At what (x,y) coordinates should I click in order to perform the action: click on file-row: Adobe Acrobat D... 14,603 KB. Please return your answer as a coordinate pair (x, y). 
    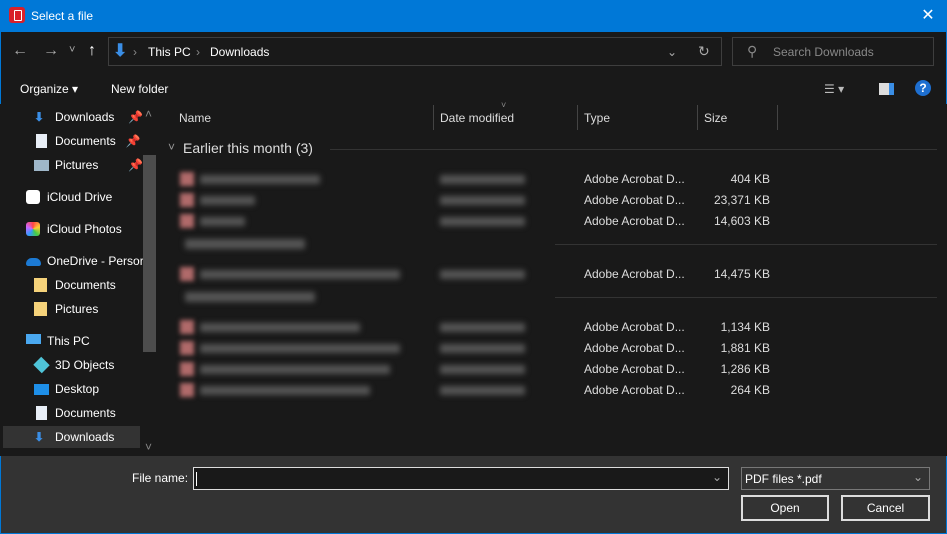
    Looking at the image, I should click on (472, 221).